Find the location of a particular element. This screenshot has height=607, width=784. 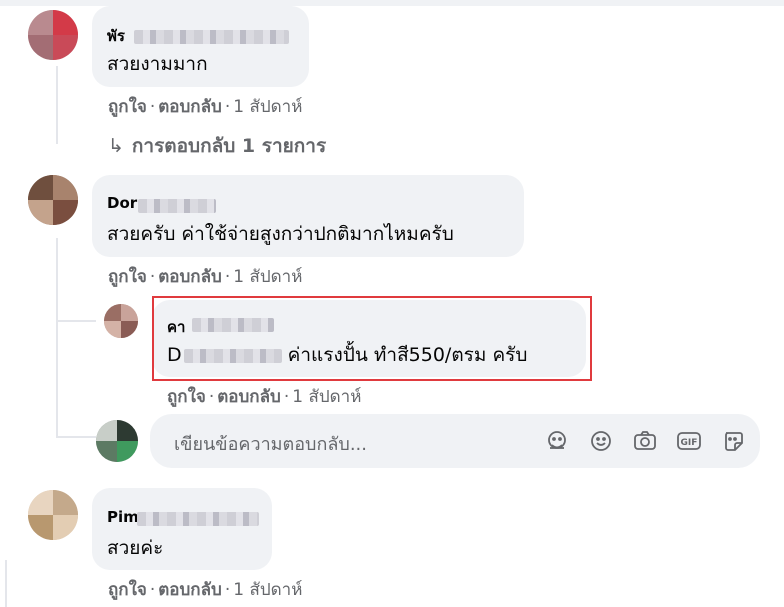

view-replies-label: การตอบกลับ 1 รายการ is located at coordinates (229, 146).